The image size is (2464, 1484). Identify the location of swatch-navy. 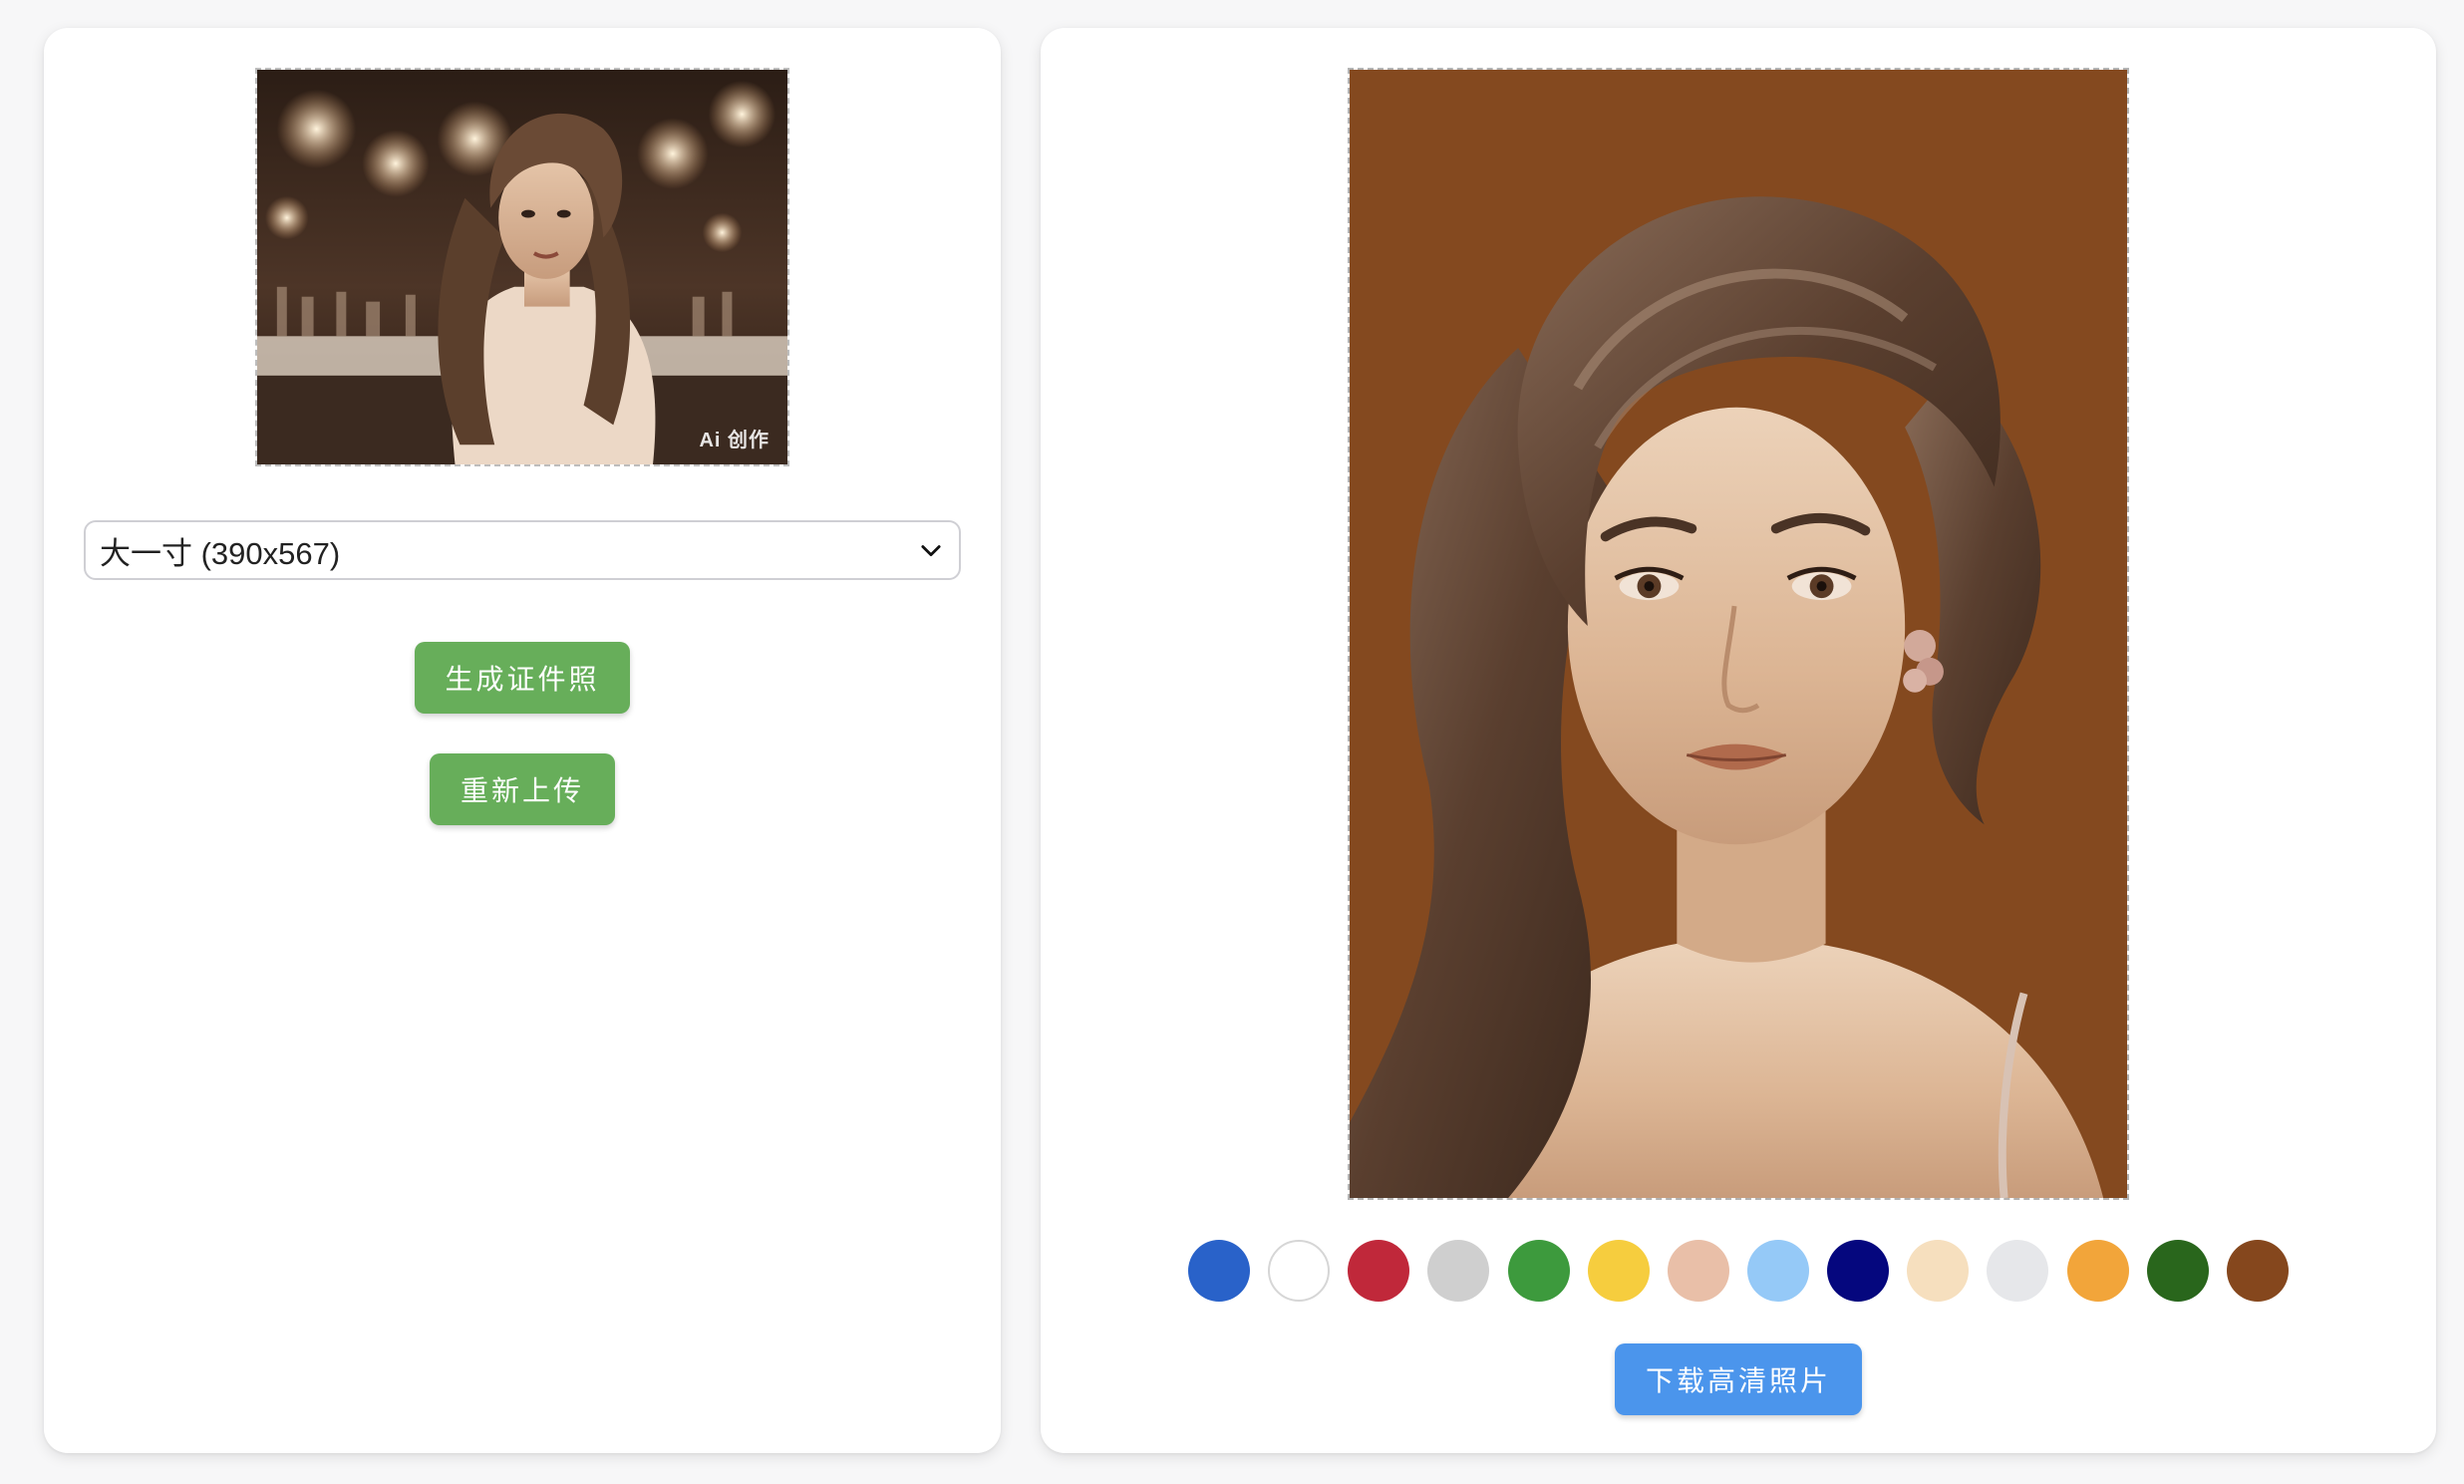
(1859, 1271).